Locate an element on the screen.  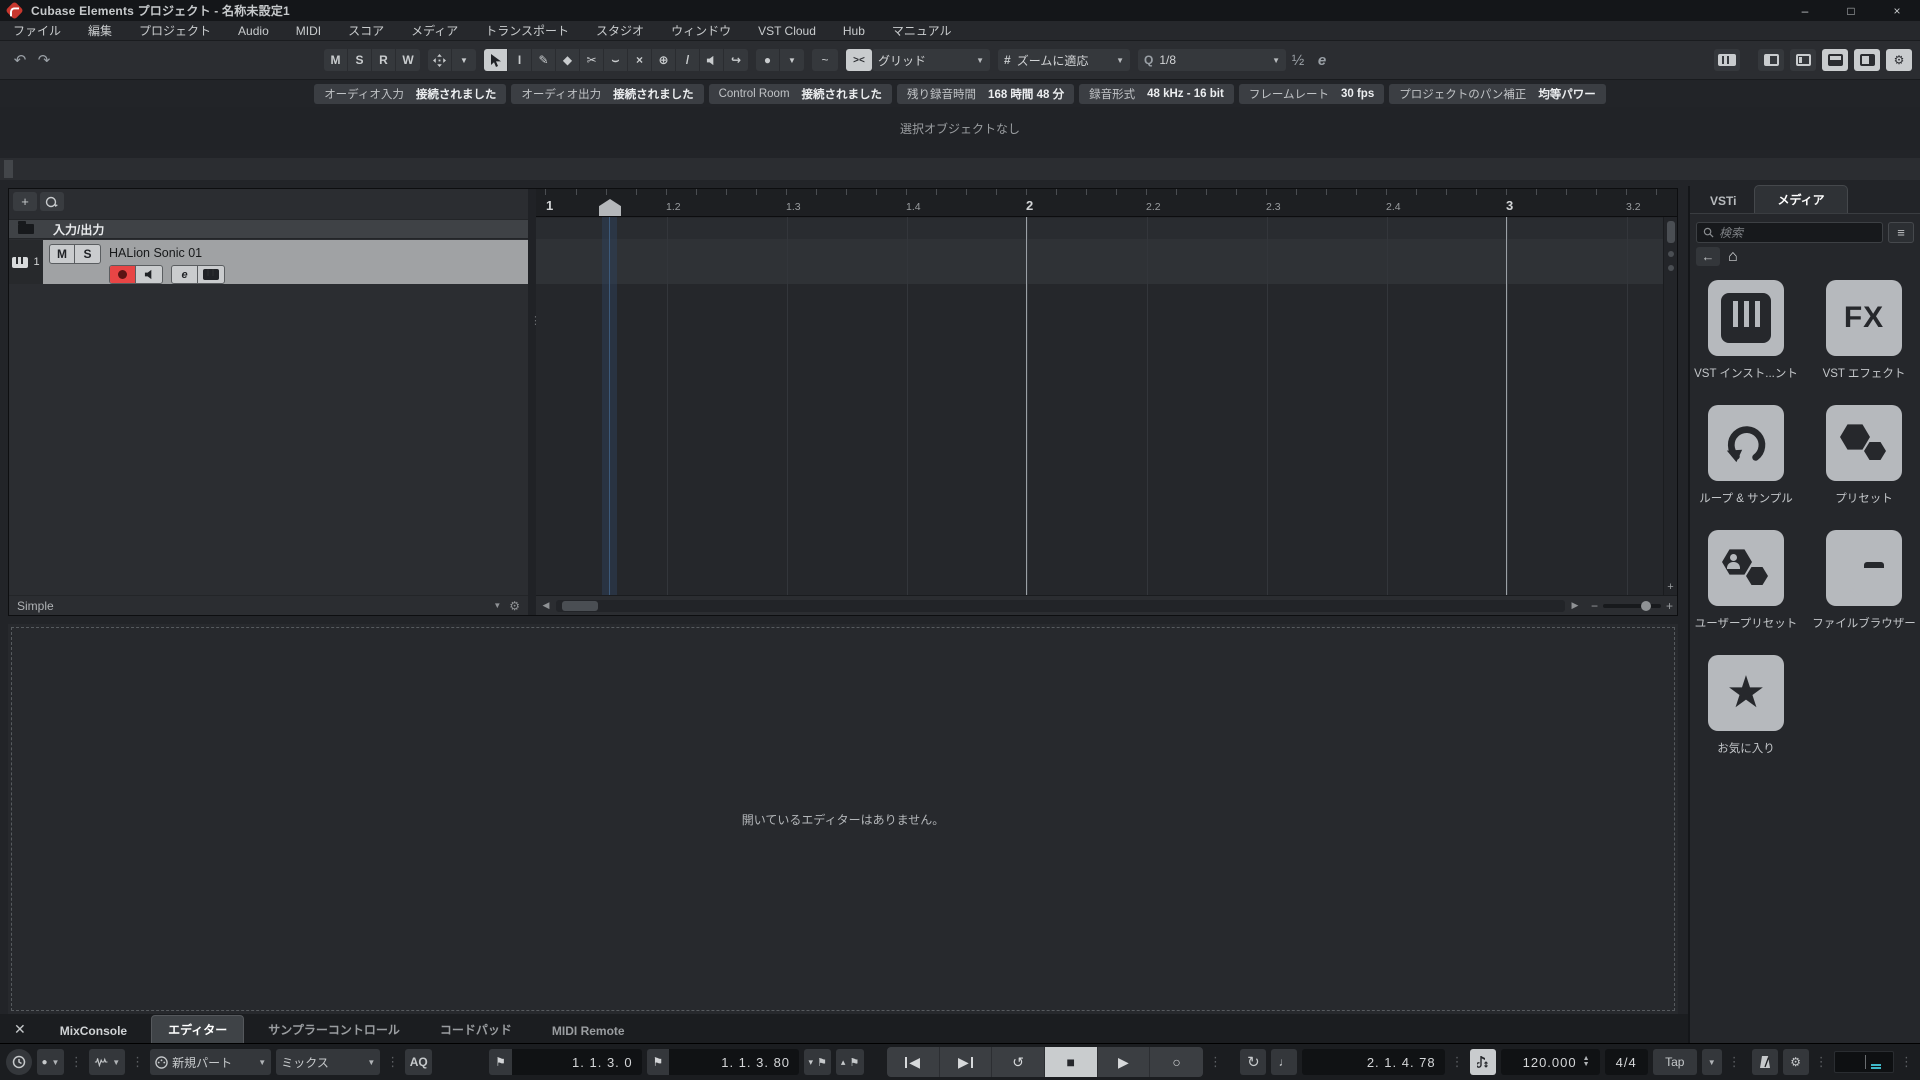
tile-presets: プリセット is located at coordinates (1864, 455).